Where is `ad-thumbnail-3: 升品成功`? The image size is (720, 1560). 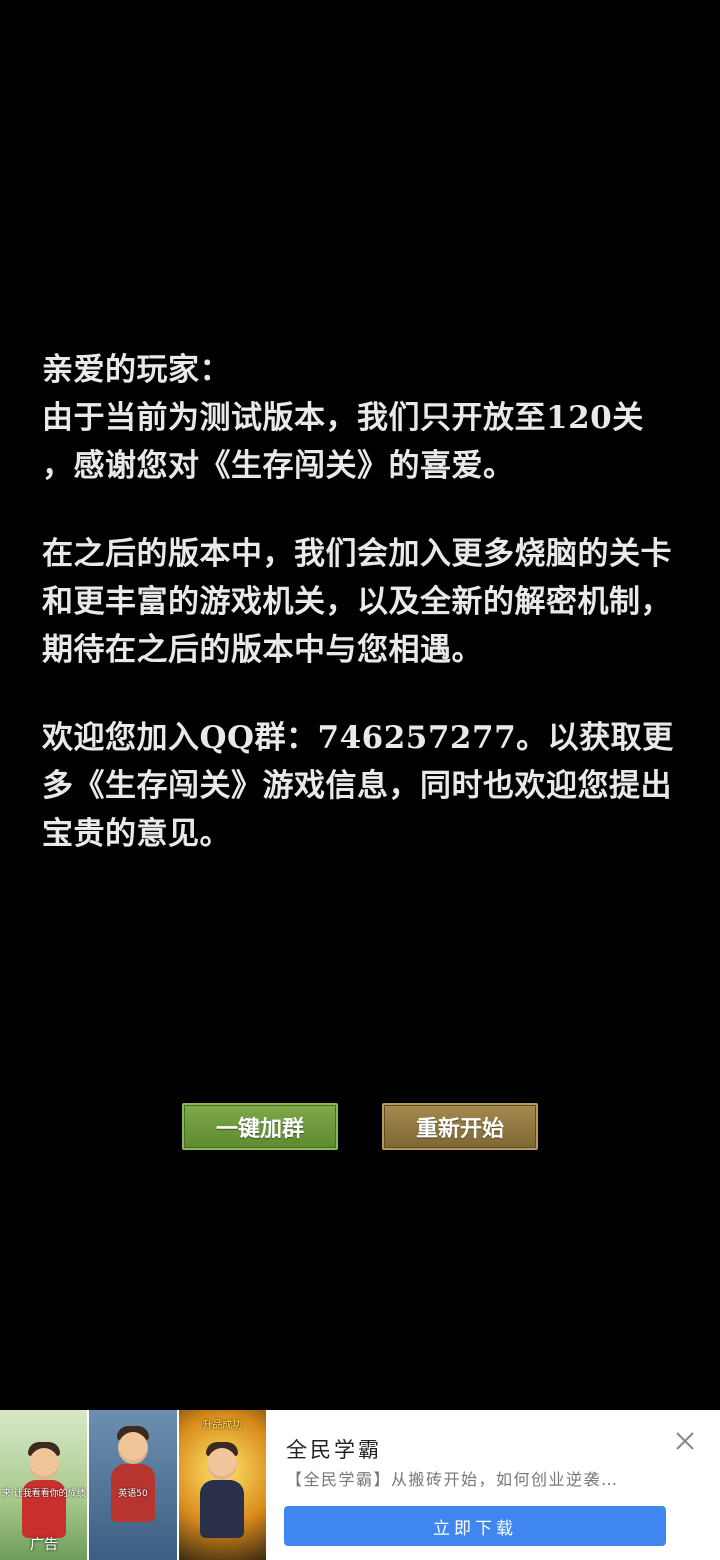 ad-thumbnail-3: 升品成功 is located at coordinates (222, 1485).